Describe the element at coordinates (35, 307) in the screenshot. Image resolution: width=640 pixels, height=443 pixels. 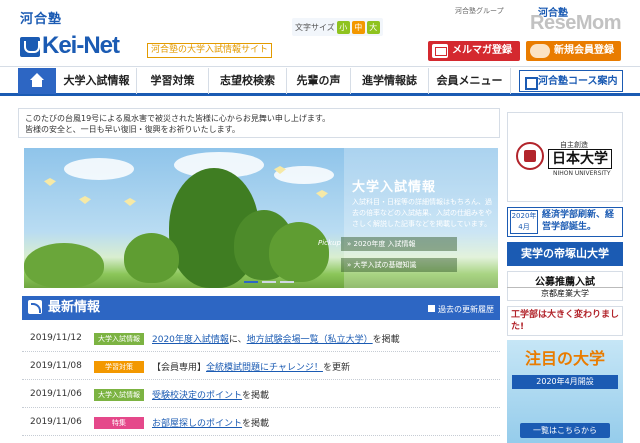
I see `rss-icon` at that location.